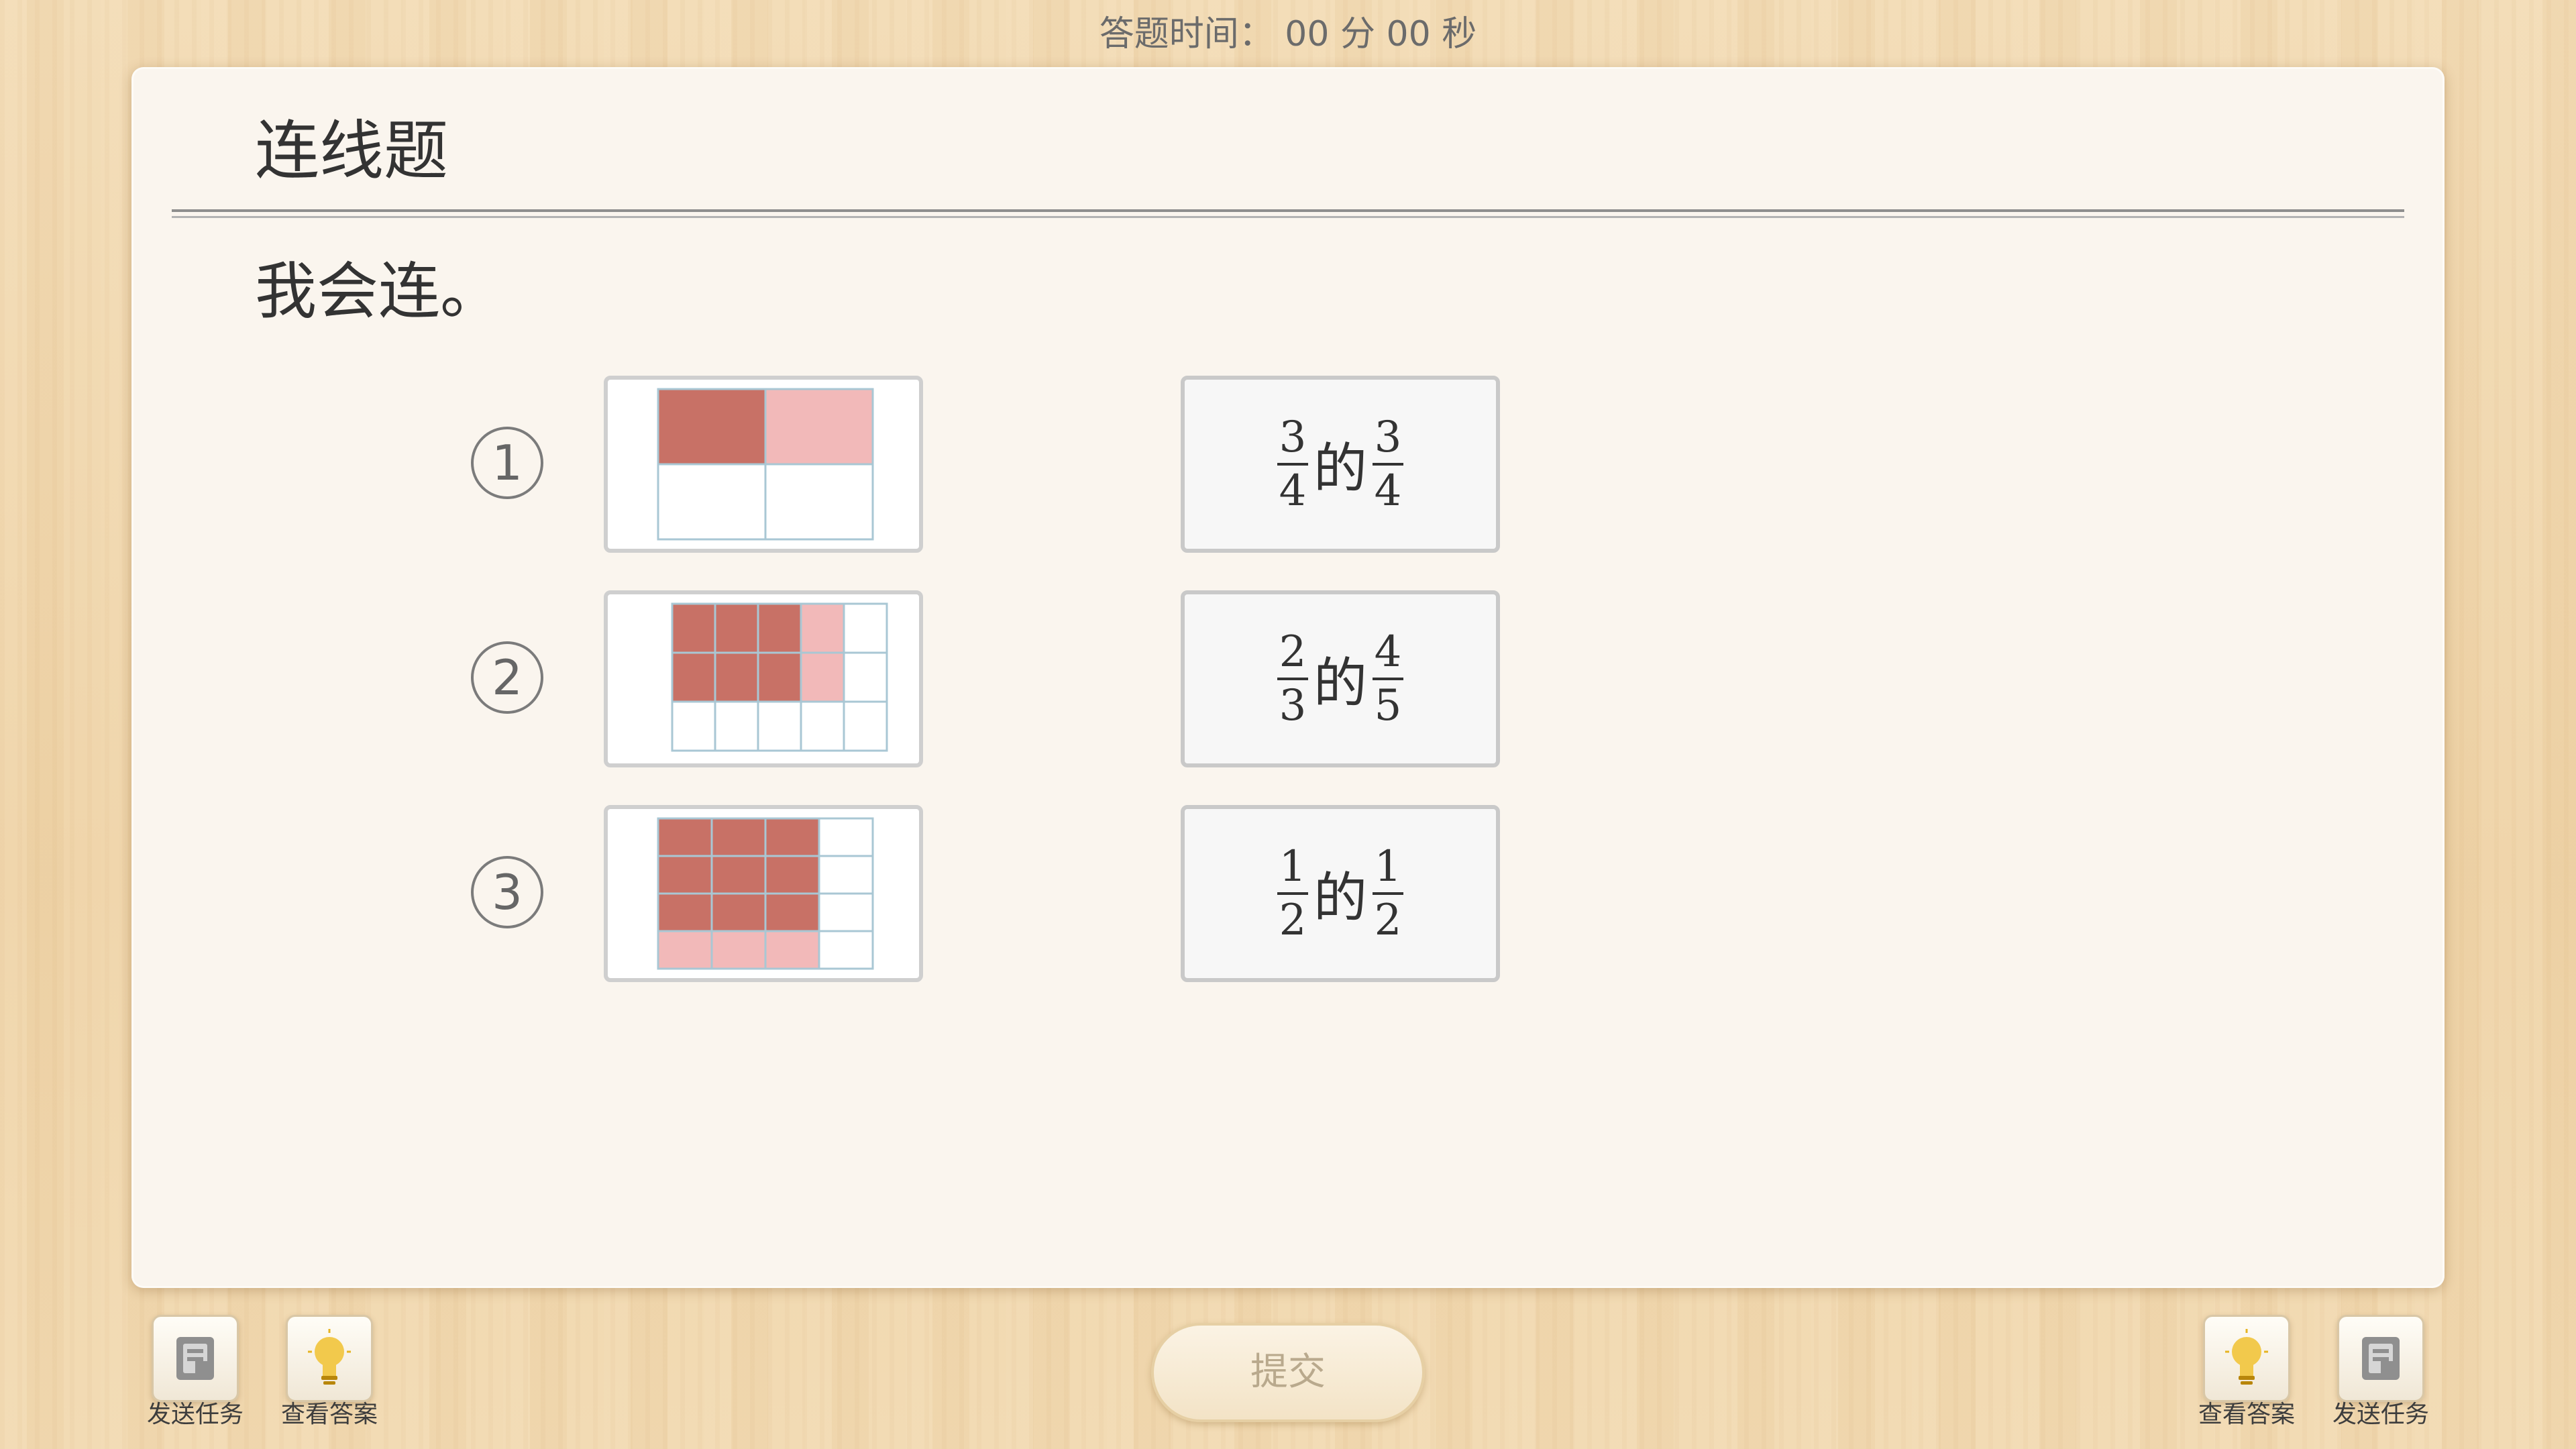  Describe the element at coordinates (1288, 34) in the screenshot. I see `timer-text: 答题时间： 00 分 00 秒` at that location.